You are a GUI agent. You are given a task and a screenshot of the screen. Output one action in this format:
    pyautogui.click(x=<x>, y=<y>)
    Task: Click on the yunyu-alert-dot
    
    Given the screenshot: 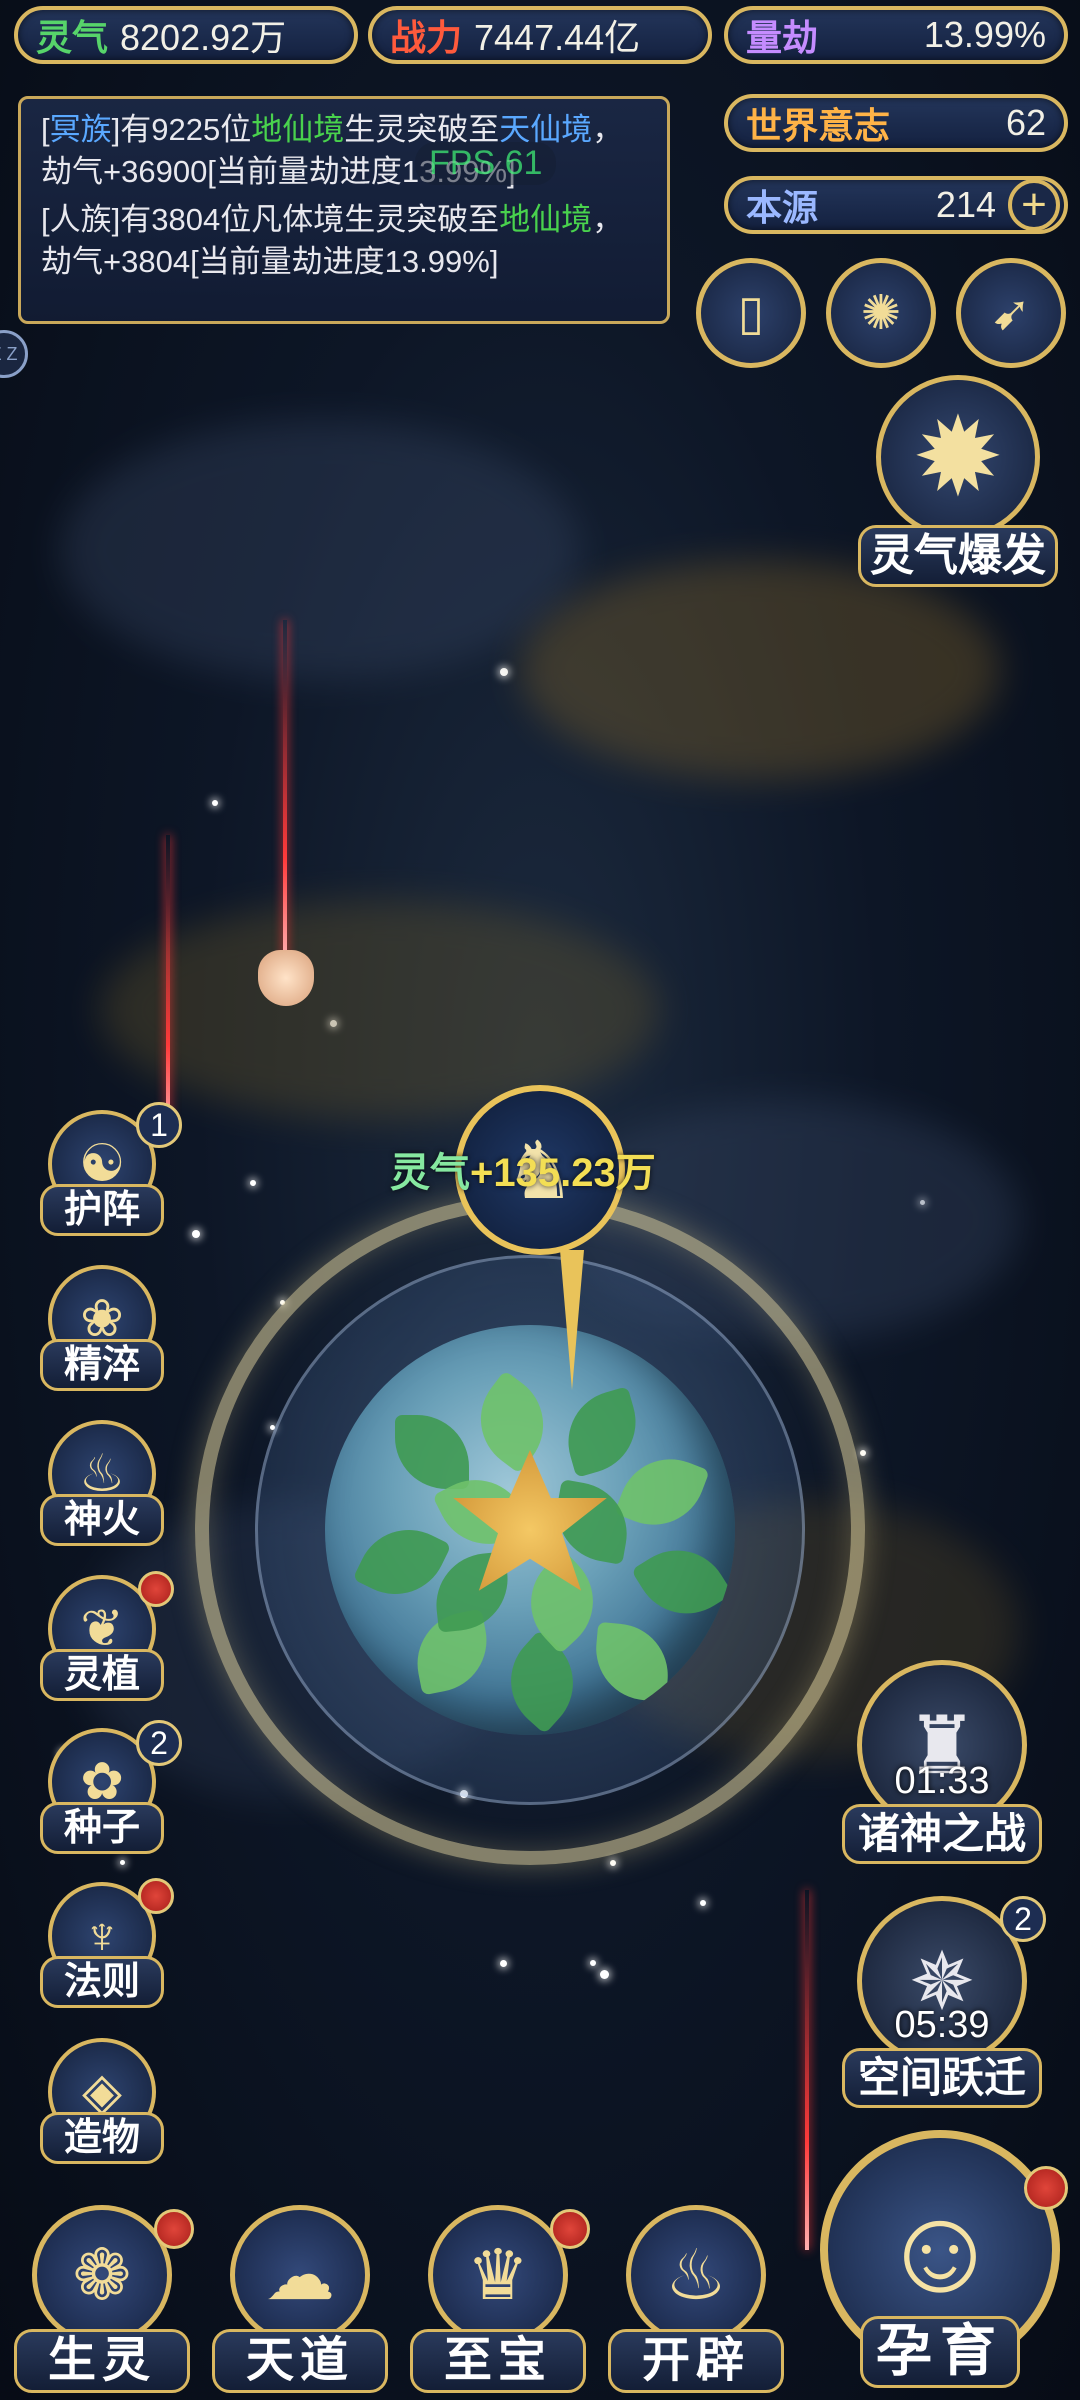 What is the action you would take?
    pyautogui.click(x=1046, y=2188)
    